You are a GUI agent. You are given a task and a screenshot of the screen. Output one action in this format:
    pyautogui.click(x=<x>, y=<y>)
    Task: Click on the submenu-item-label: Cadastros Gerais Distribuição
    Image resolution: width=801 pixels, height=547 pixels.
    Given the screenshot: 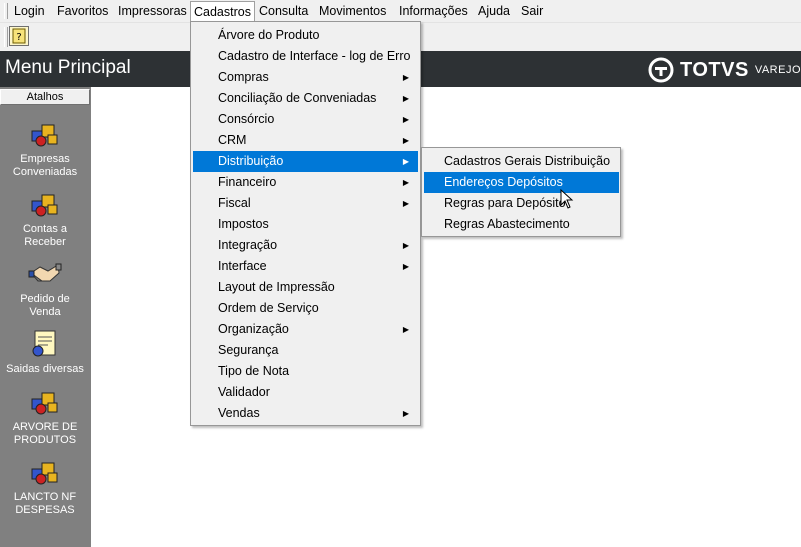 What is the action you would take?
    pyautogui.click(x=527, y=161)
    